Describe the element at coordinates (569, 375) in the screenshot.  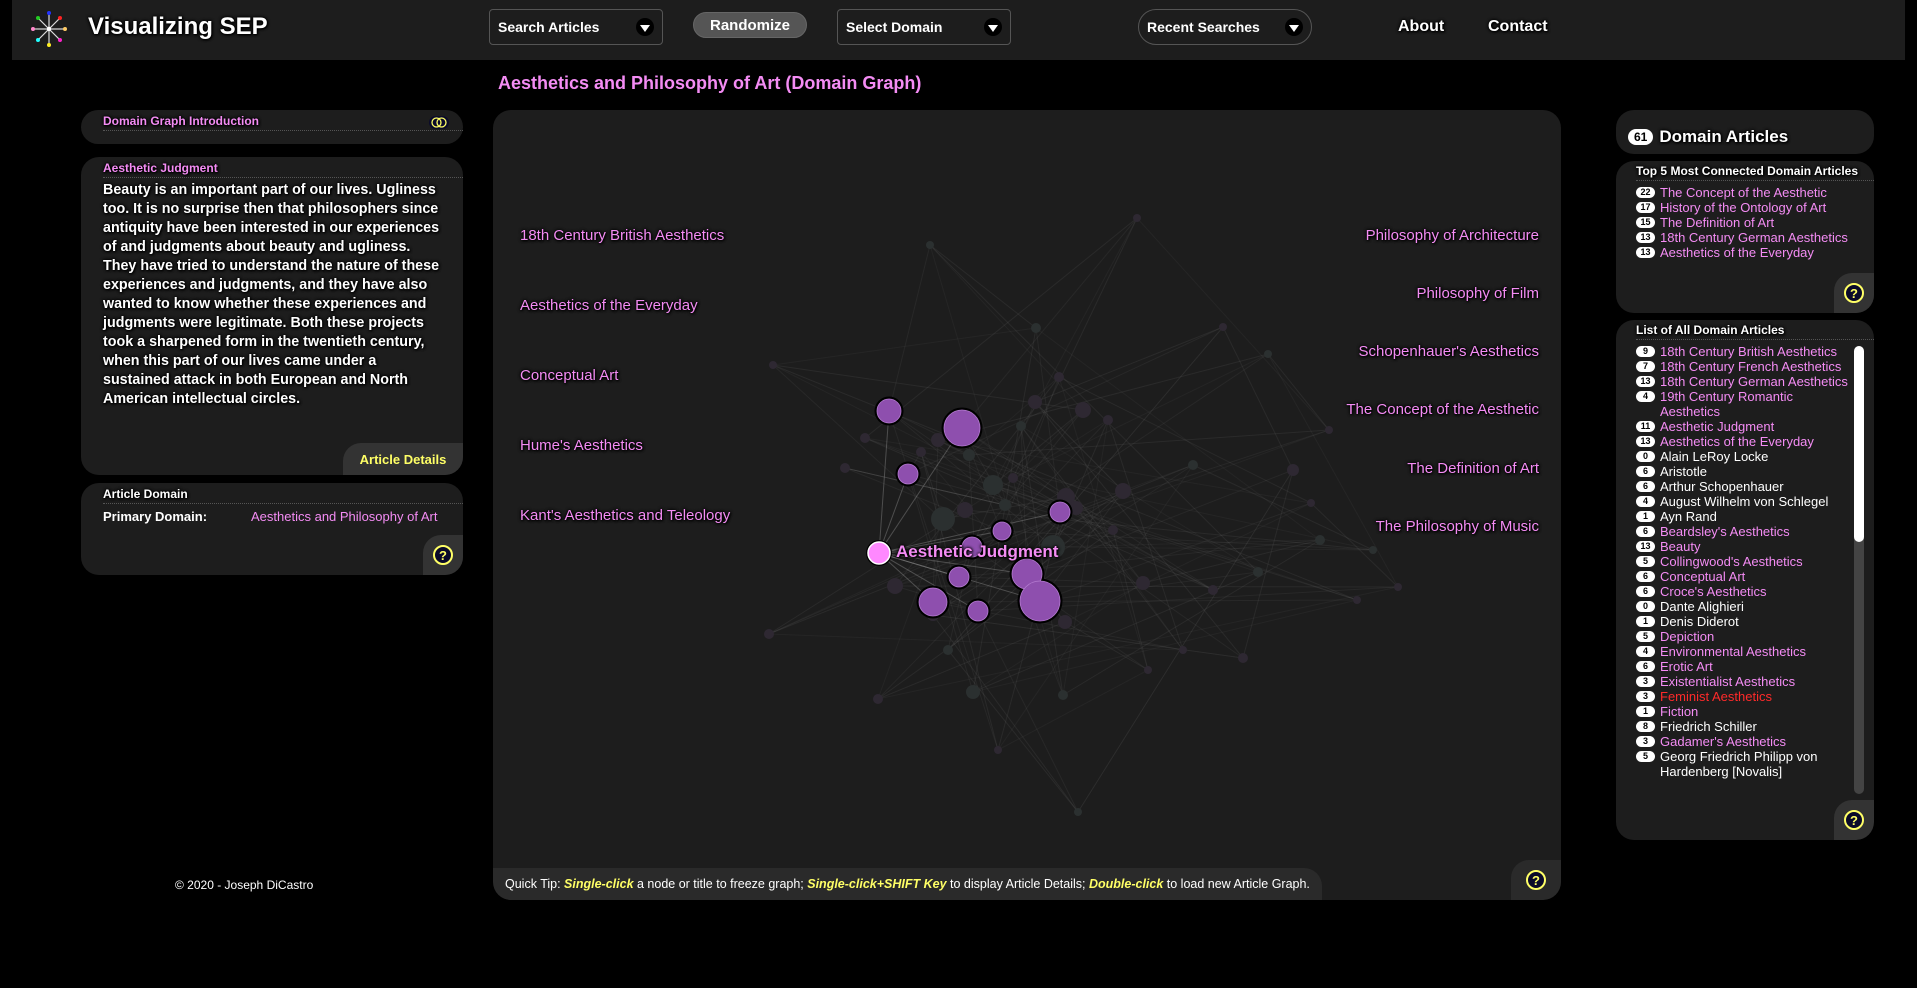
I see `graph-node-label: Conceptual Art` at that location.